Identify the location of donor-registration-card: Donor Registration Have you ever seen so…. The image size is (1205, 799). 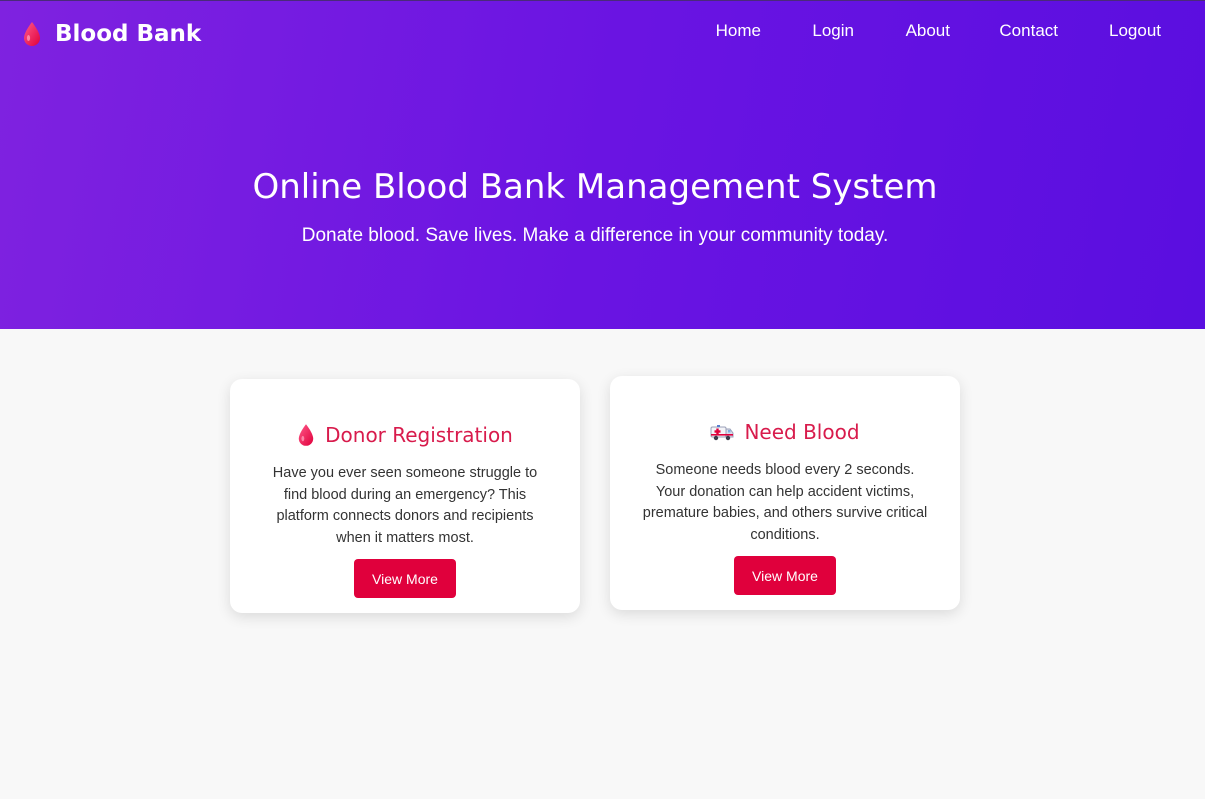
(405, 496).